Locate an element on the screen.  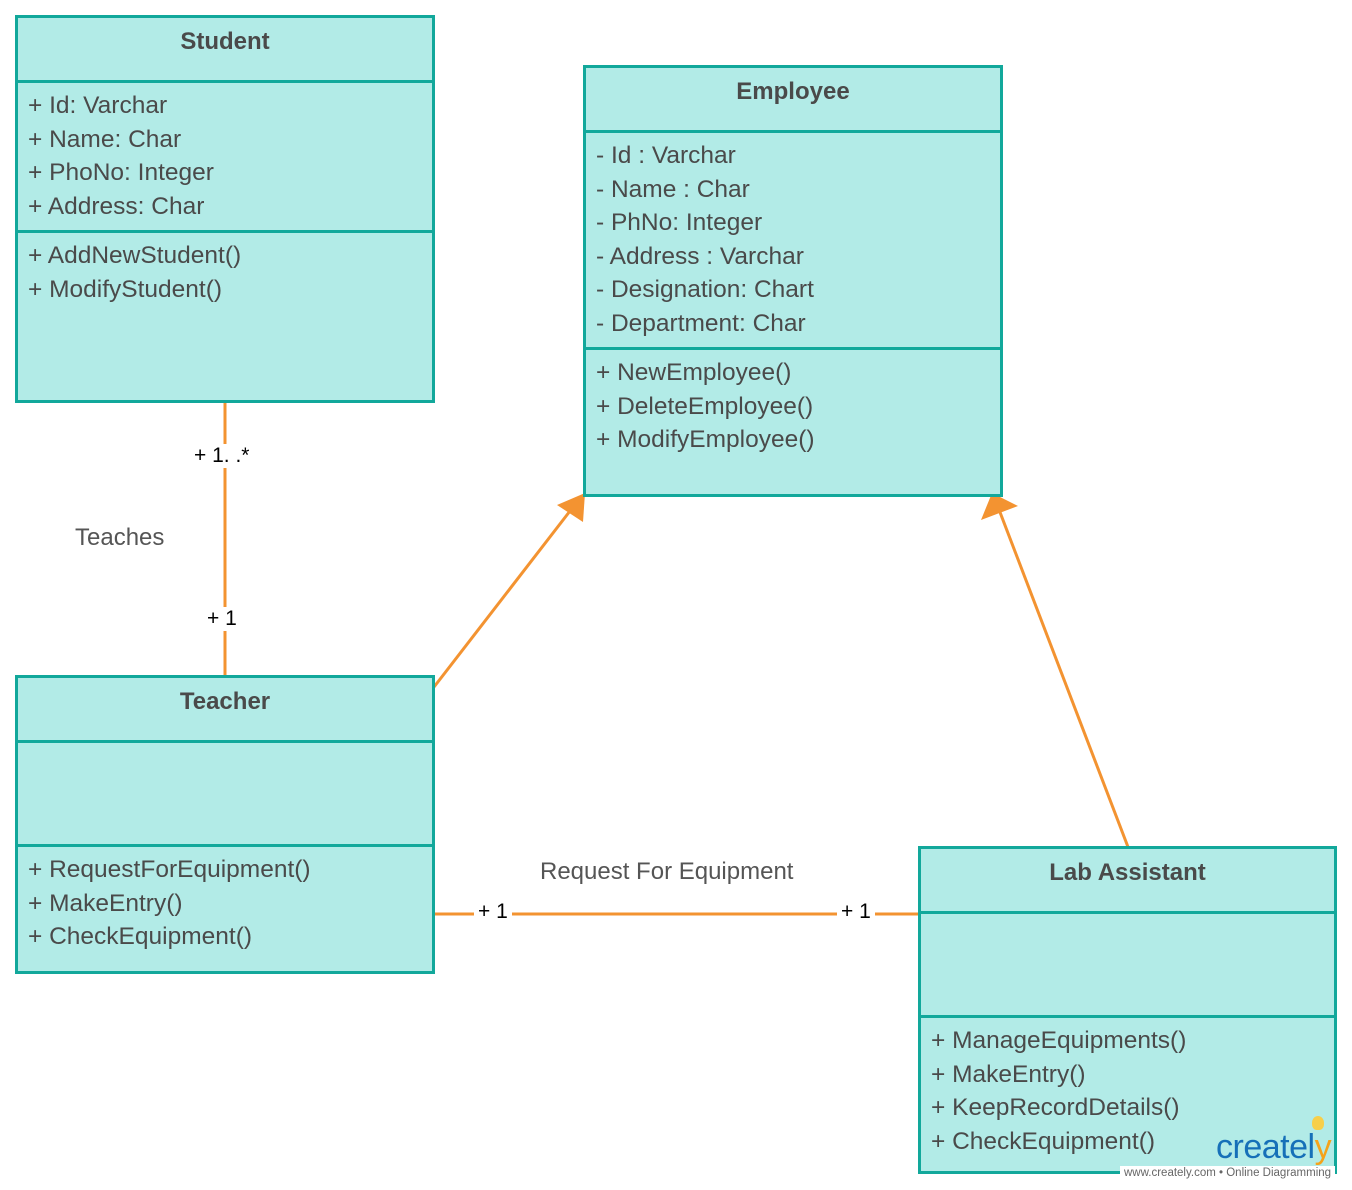
teacher-multiplicity-teaches: + 1 is located at coordinates (222, 619).